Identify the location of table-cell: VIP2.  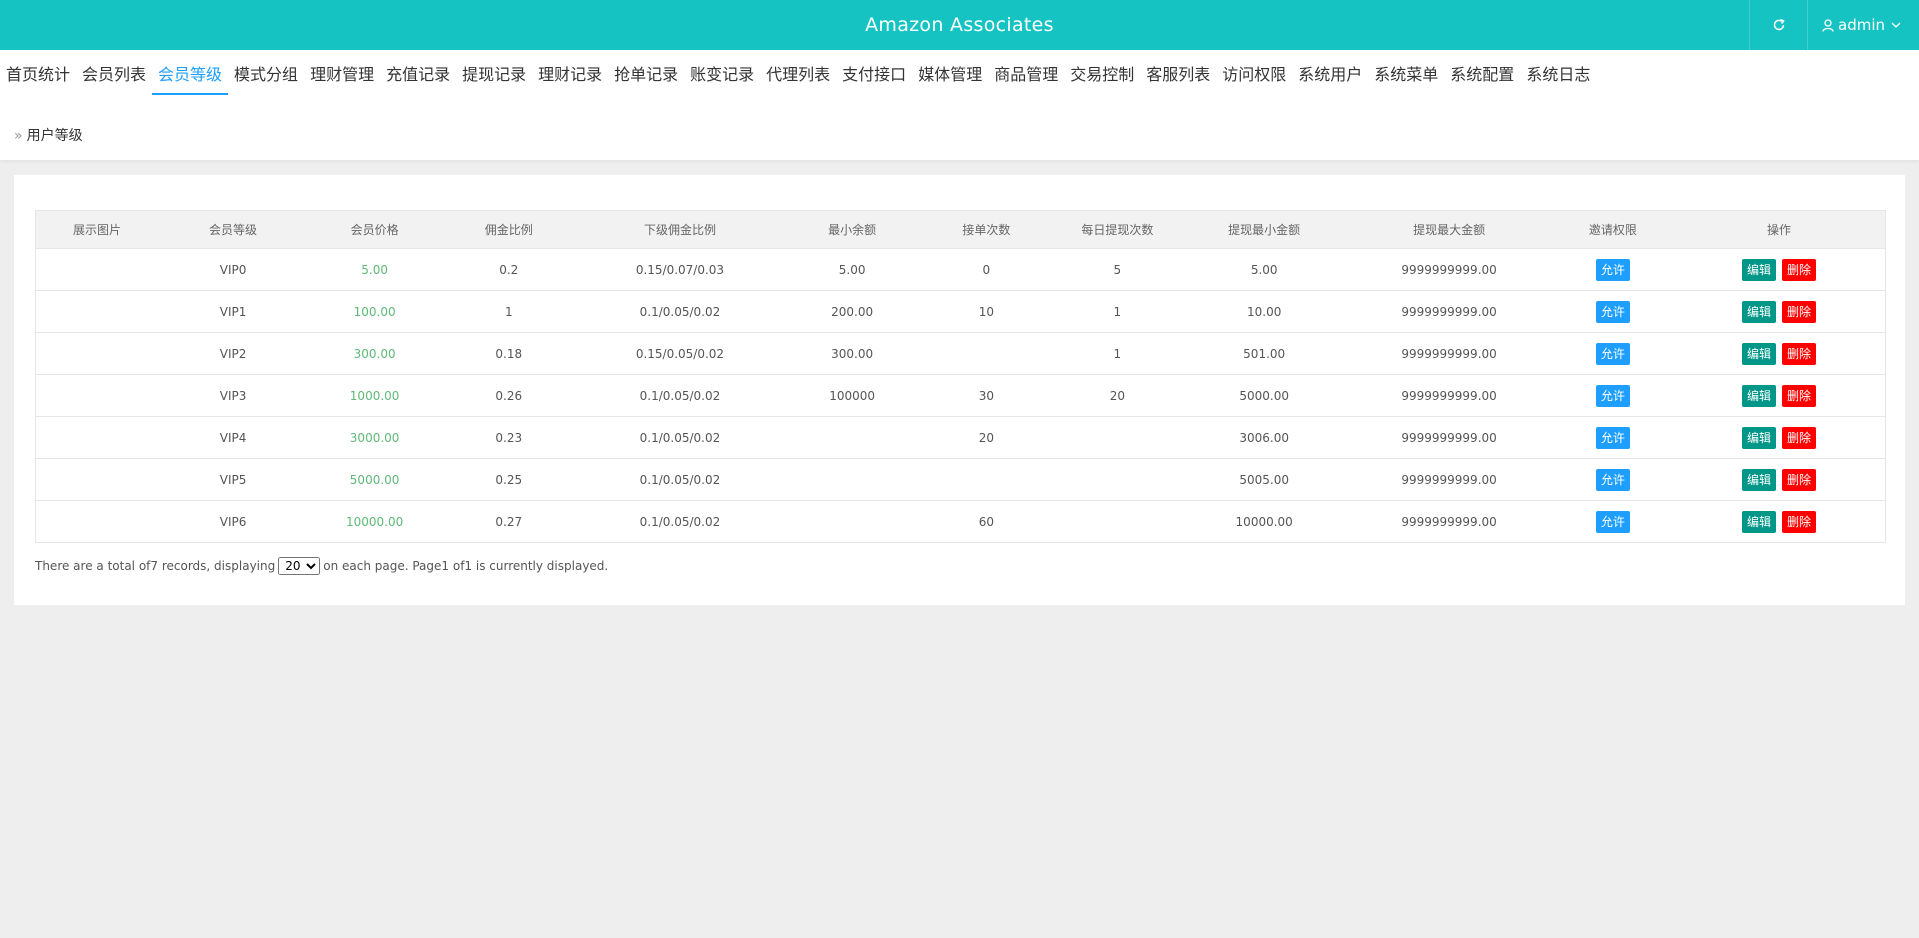
(233, 353).